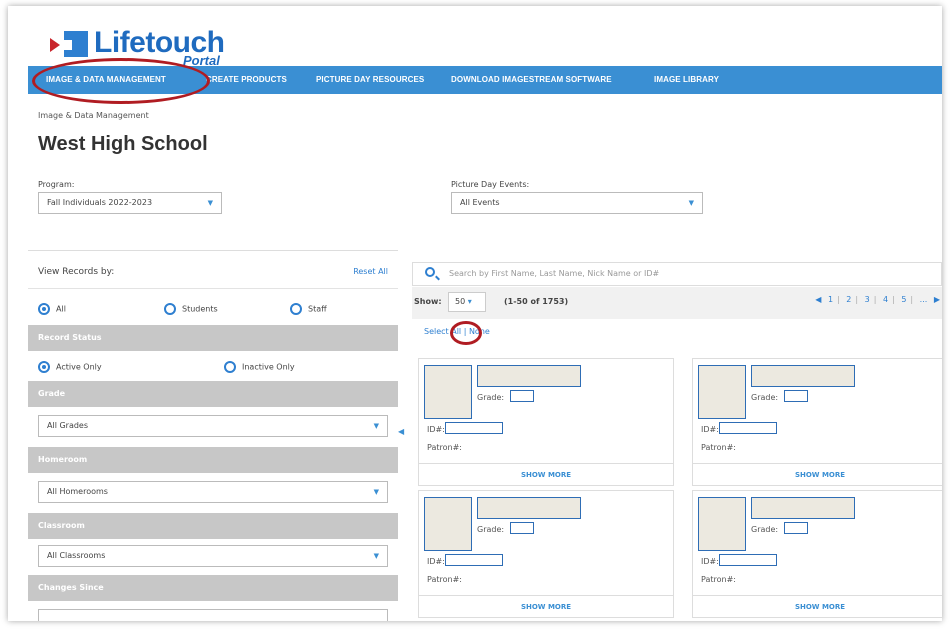 This screenshot has width=950, height=629. Describe the element at coordinates (213, 338) in the screenshot. I see `record-status-header: Record Status` at that location.